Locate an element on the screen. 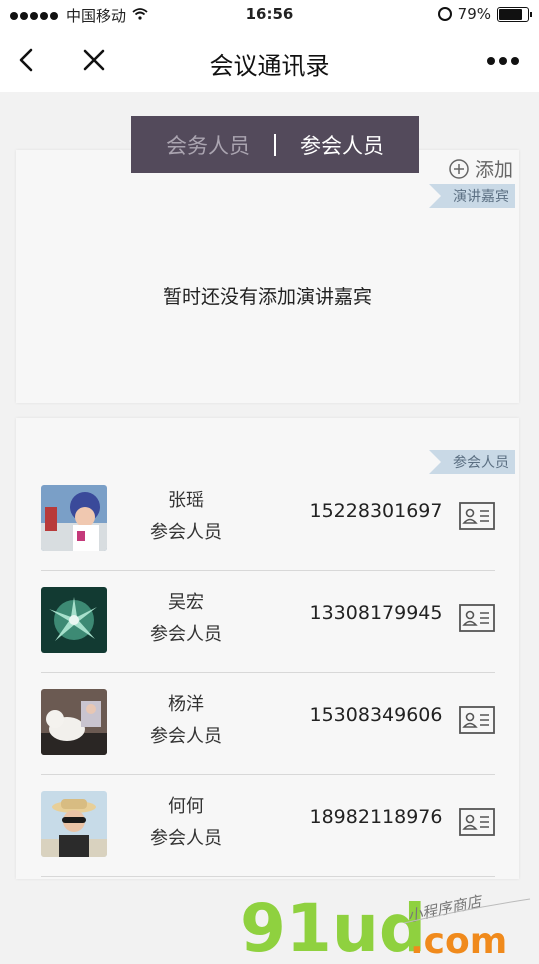 This screenshot has width=539, height=964. segmented-tabs: 会务人员 参会人员 is located at coordinates (275, 144).